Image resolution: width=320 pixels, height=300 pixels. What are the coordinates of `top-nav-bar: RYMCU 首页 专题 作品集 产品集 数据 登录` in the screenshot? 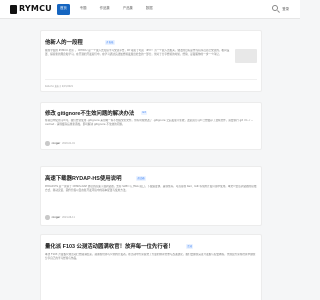 It's located at (150, 9).